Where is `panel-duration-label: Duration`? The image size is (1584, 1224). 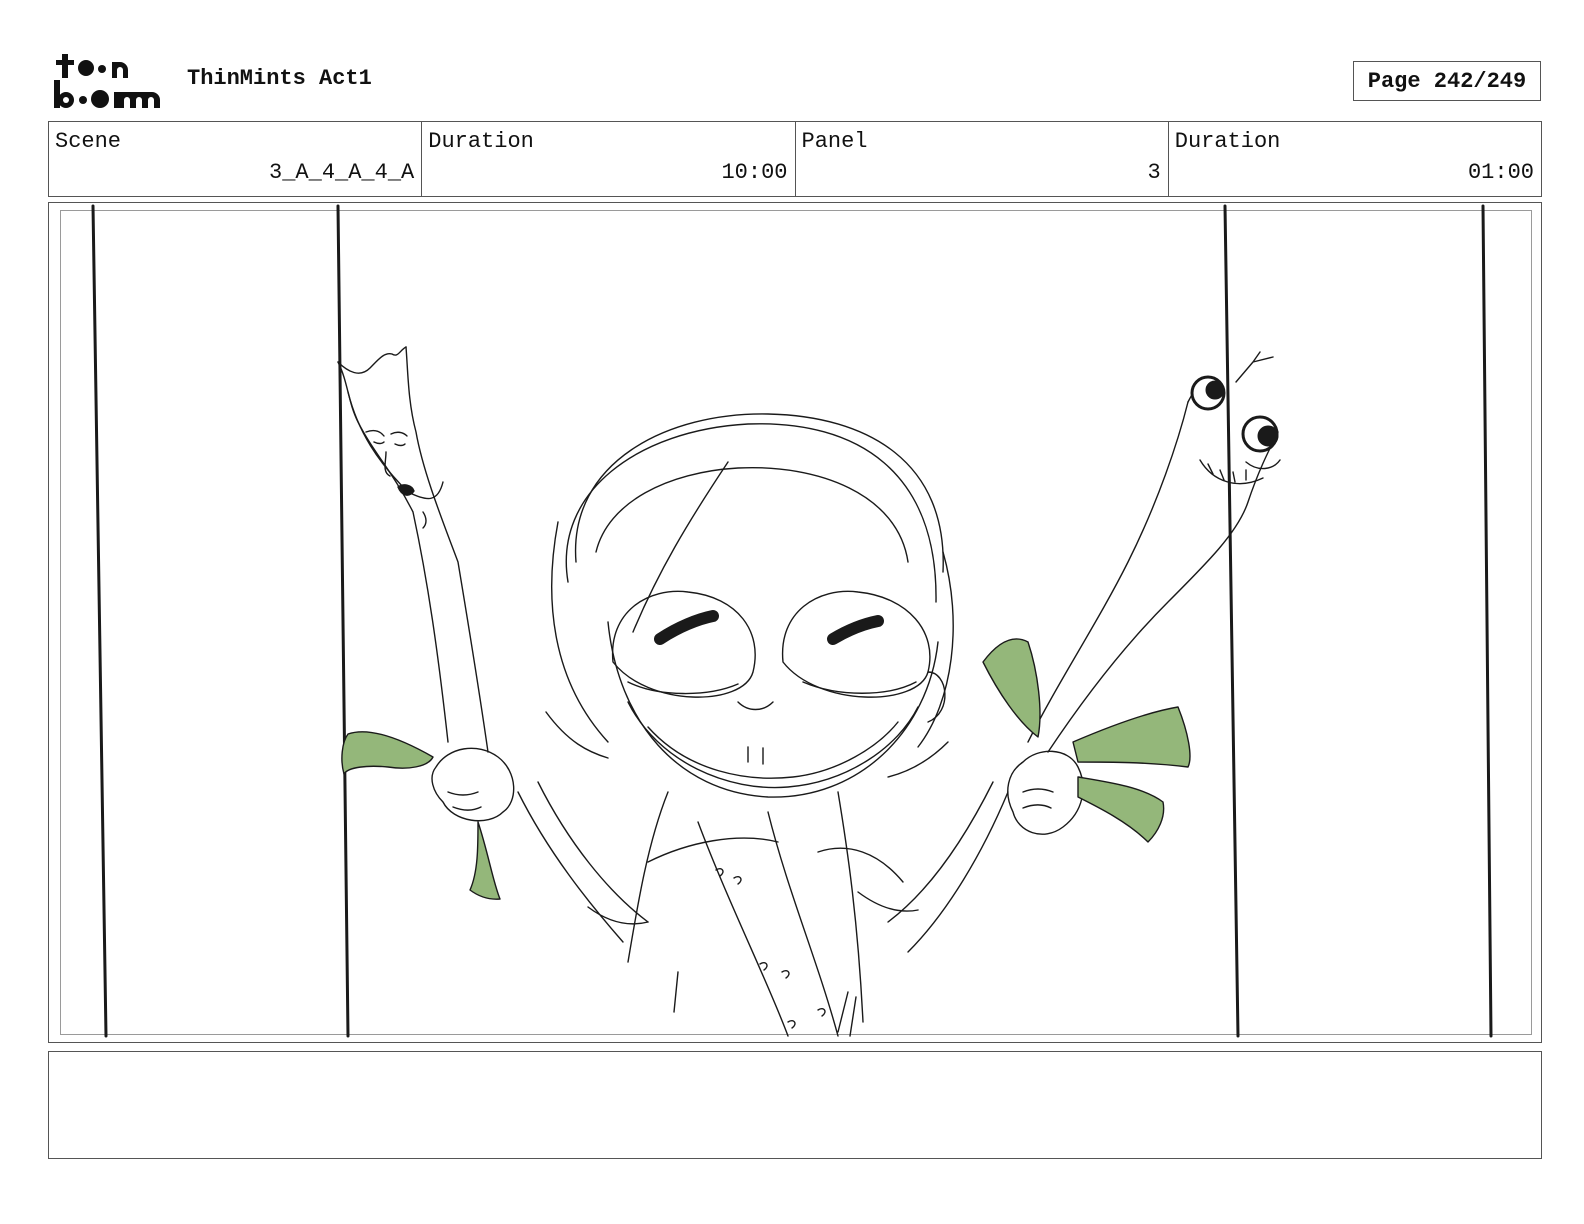
panel-duration-label: Duration is located at coordinates (1227, 141).